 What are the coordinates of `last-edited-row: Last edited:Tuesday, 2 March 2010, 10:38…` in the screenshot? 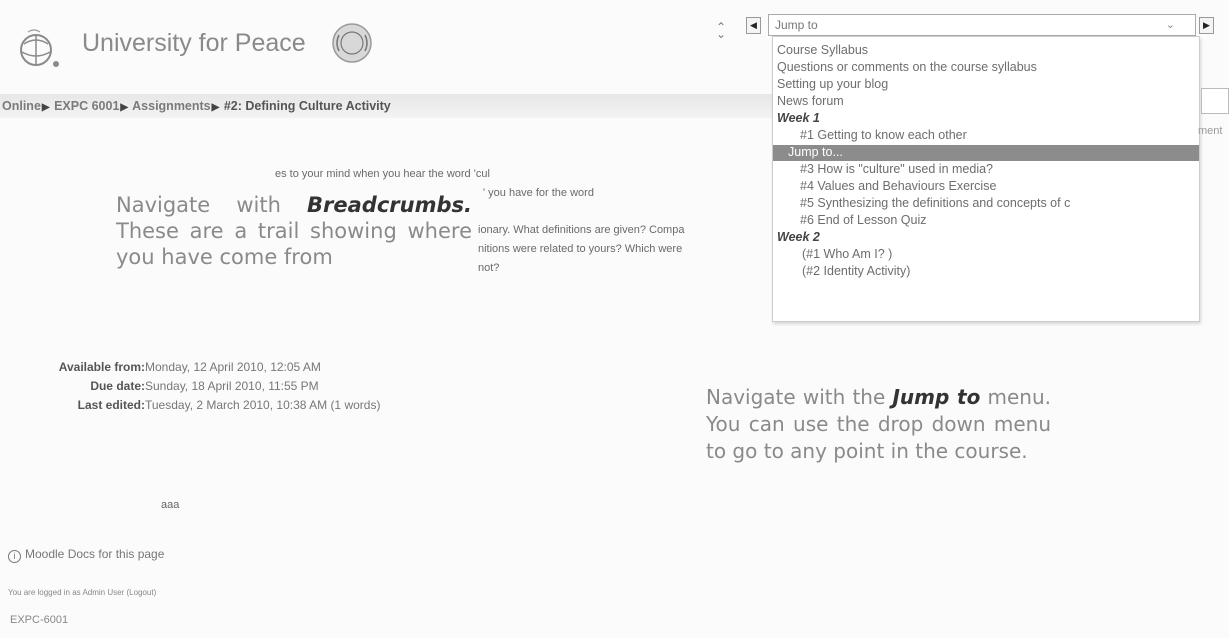 It's located at (194, 405).